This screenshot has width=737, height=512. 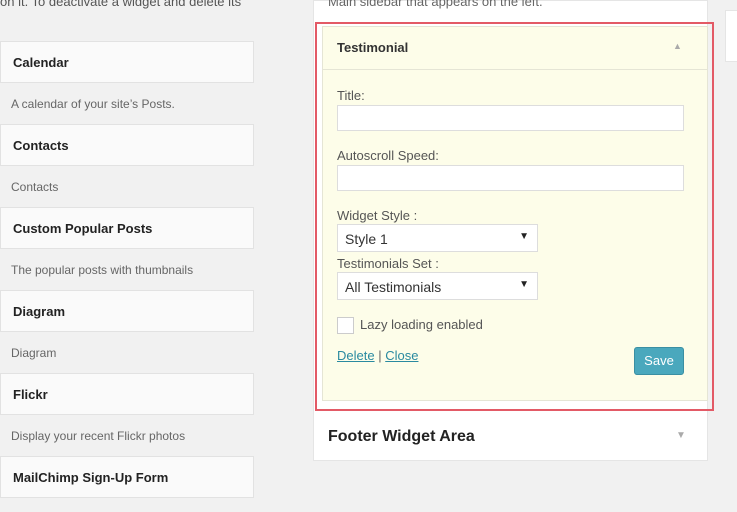 What do you see at coordinates (388, 263) in the screenshot?
I see `testimonials-set-label: Testimonials Set :` at bounding box center [388, 263].